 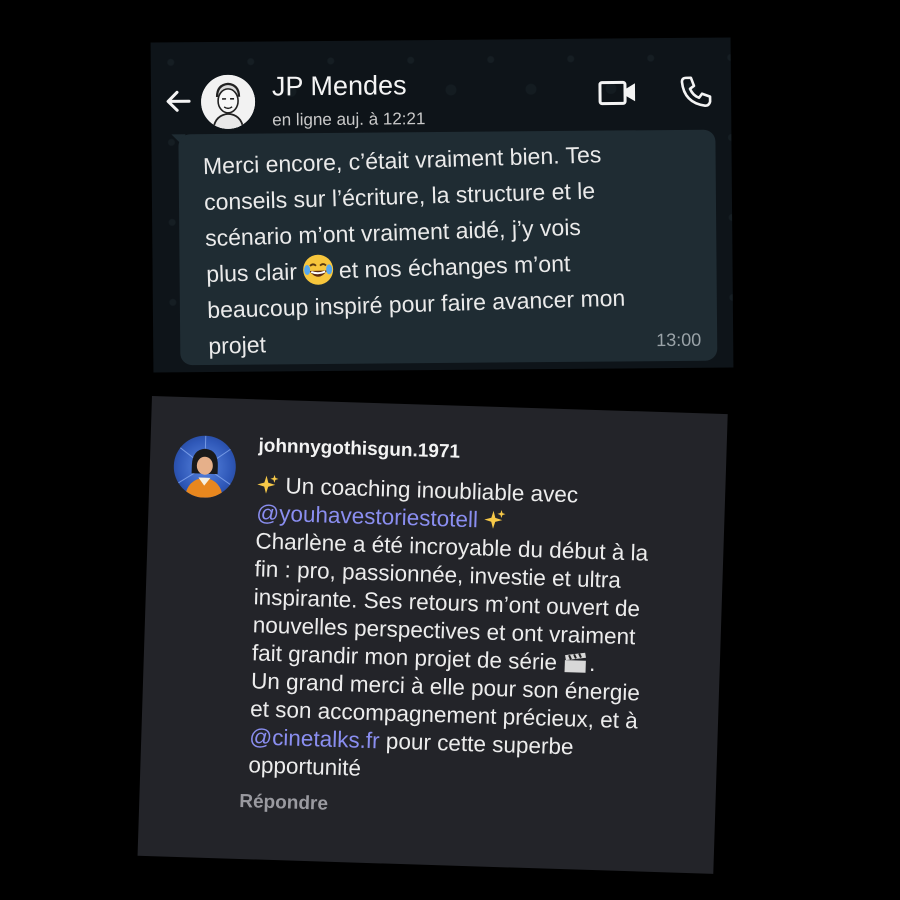 I want to click on laughing-with-tears-emoji-icon, so click(x=317, y=269).